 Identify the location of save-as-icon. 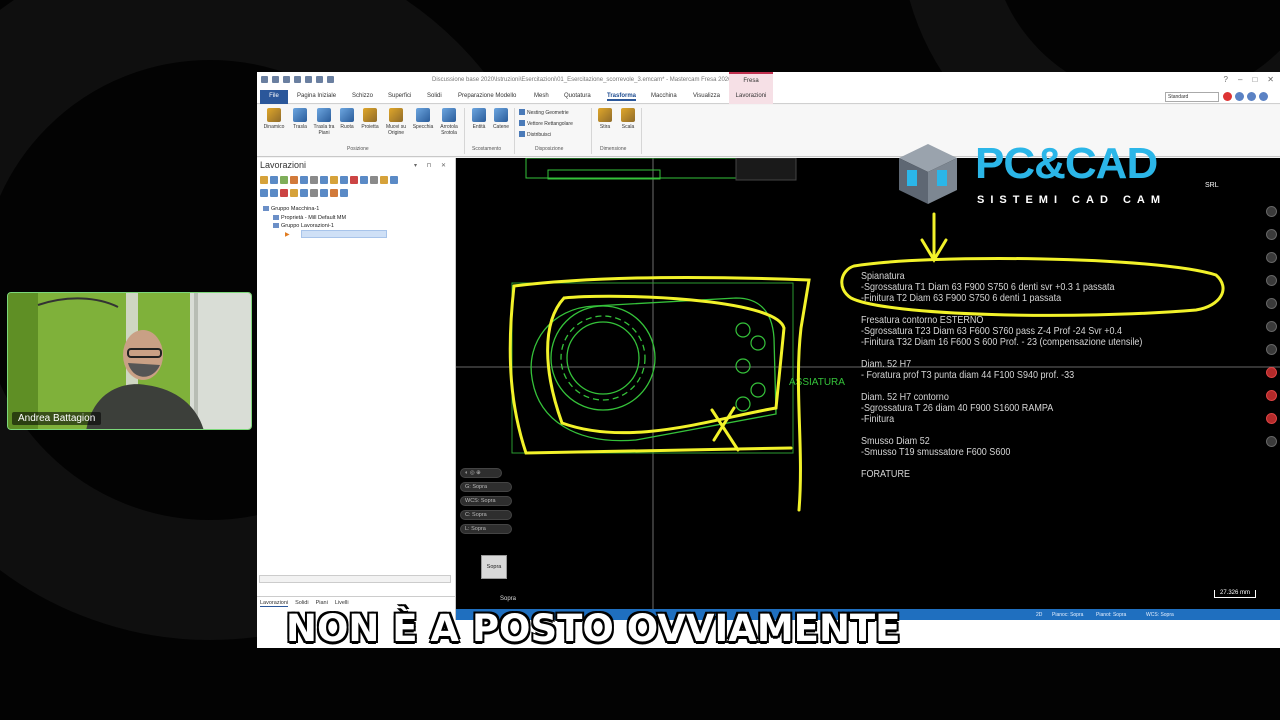
(308, 79).